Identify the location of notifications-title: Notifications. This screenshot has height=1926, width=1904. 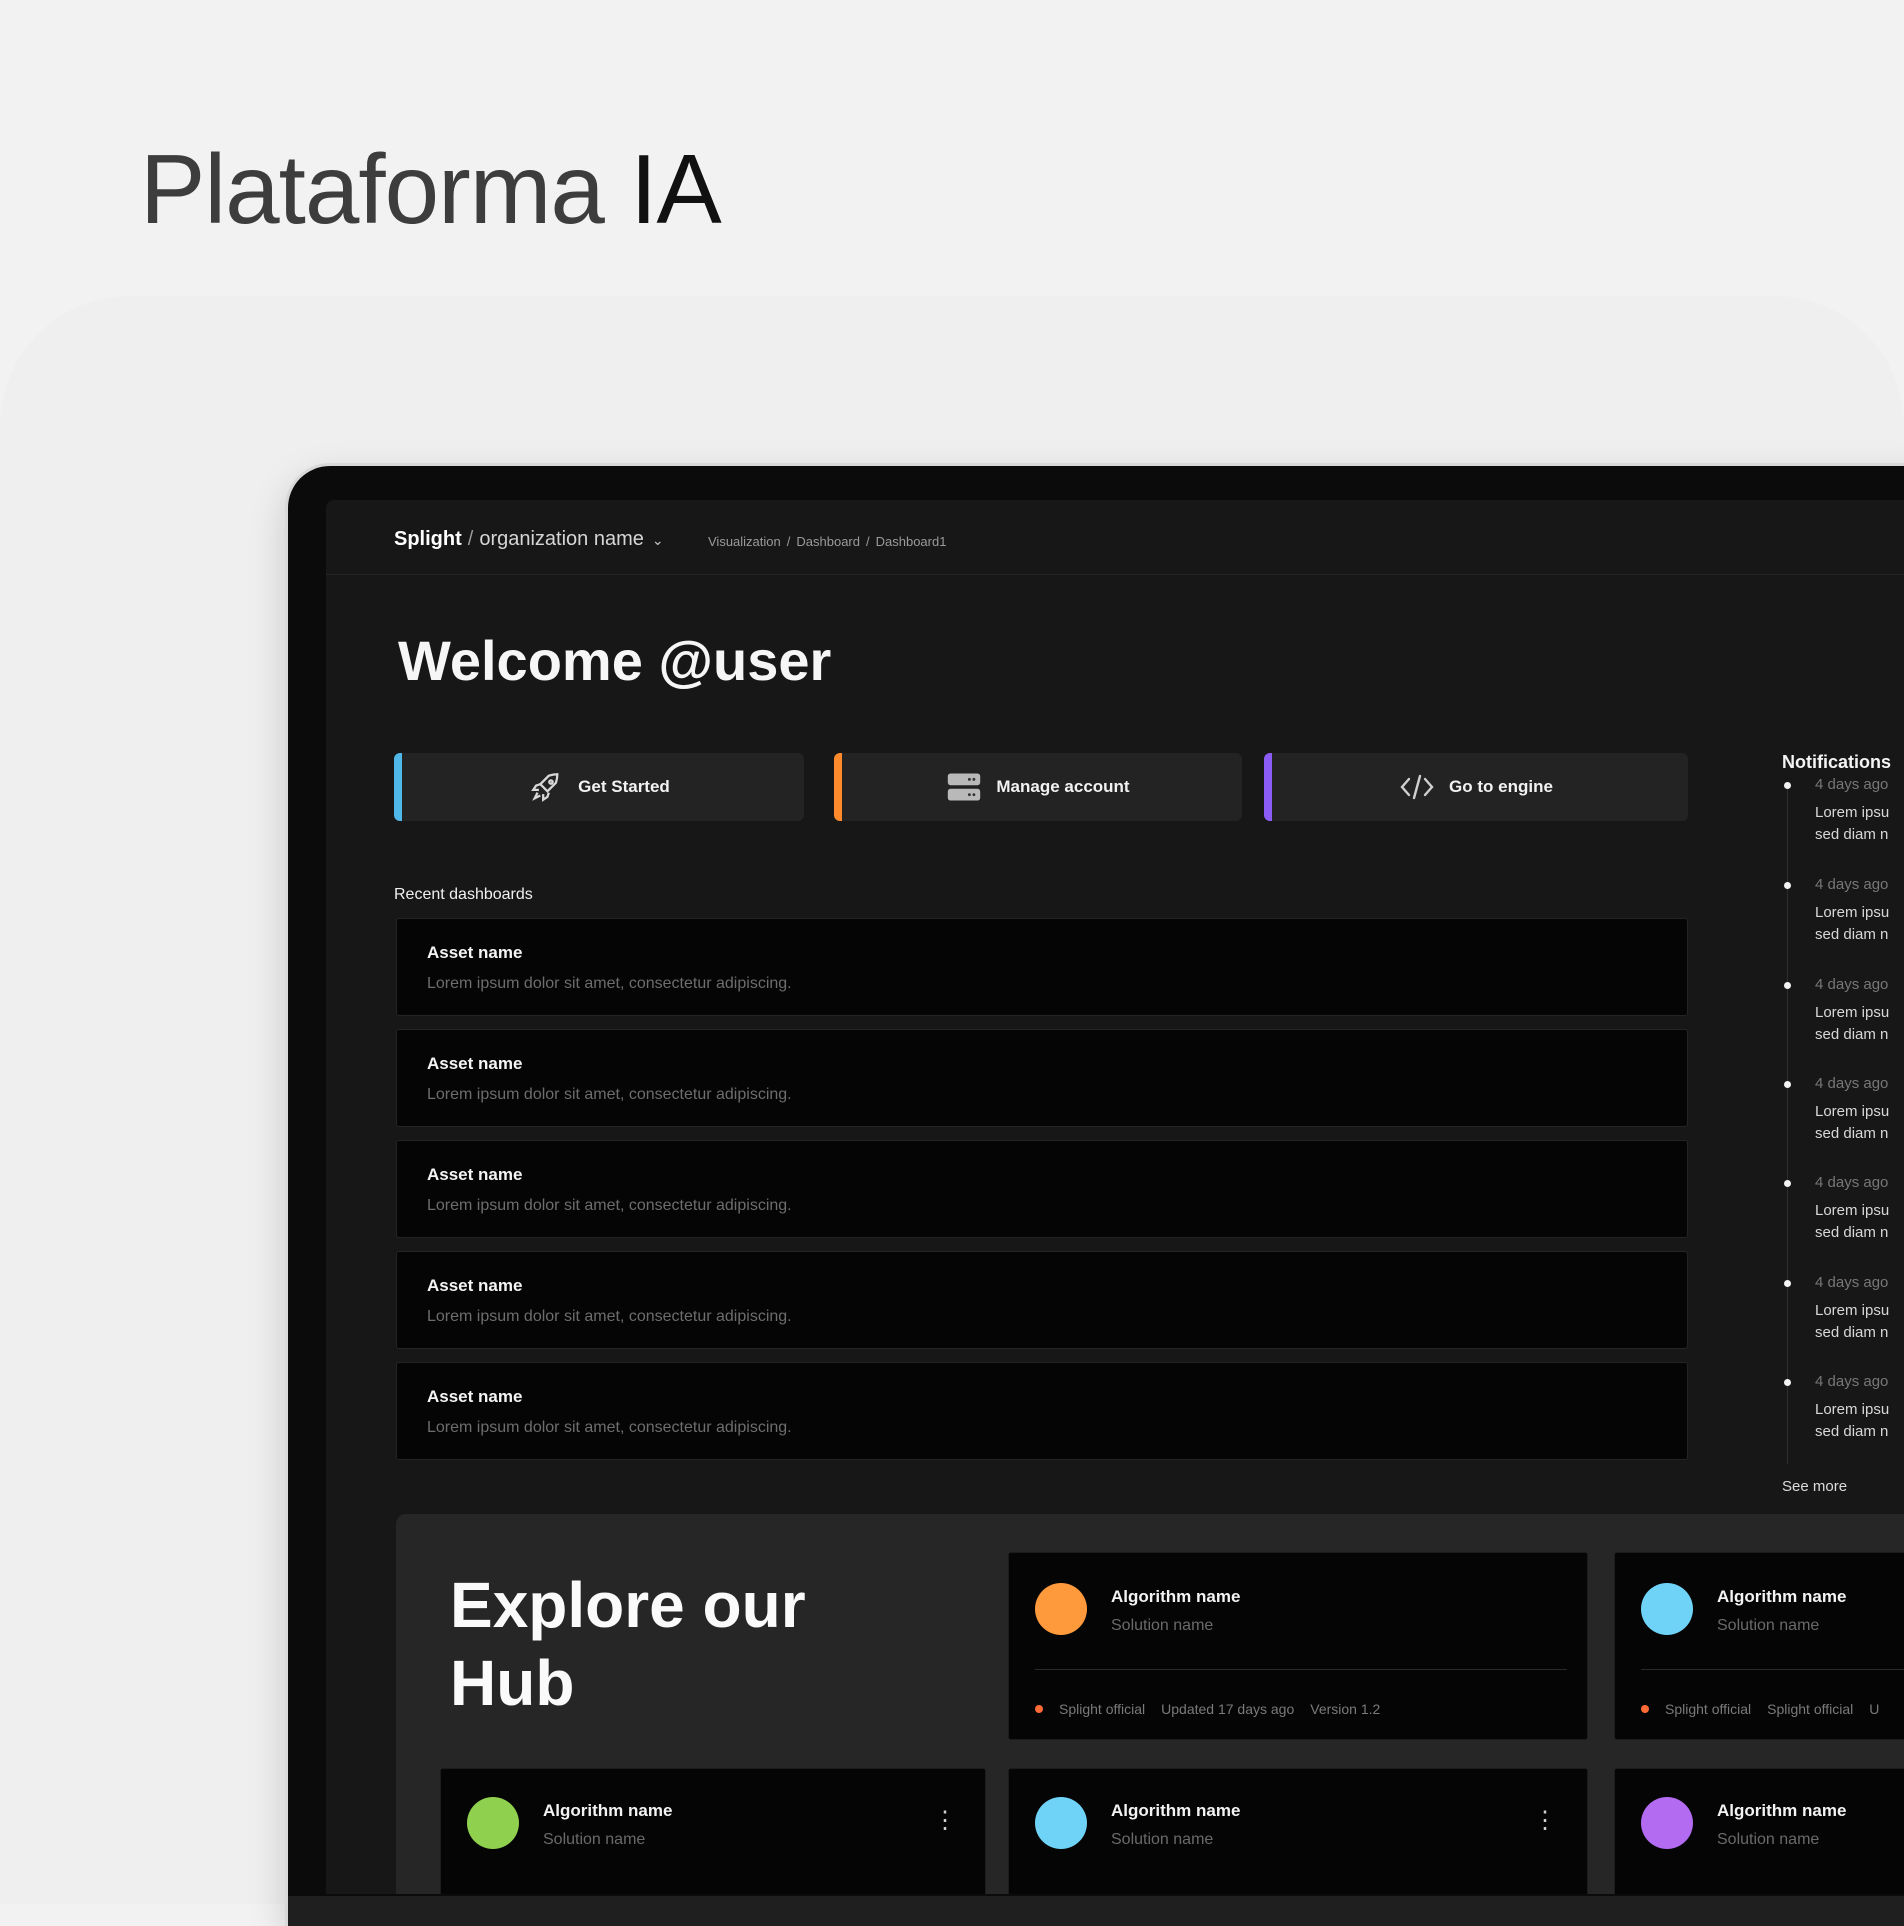
(1837, 762).